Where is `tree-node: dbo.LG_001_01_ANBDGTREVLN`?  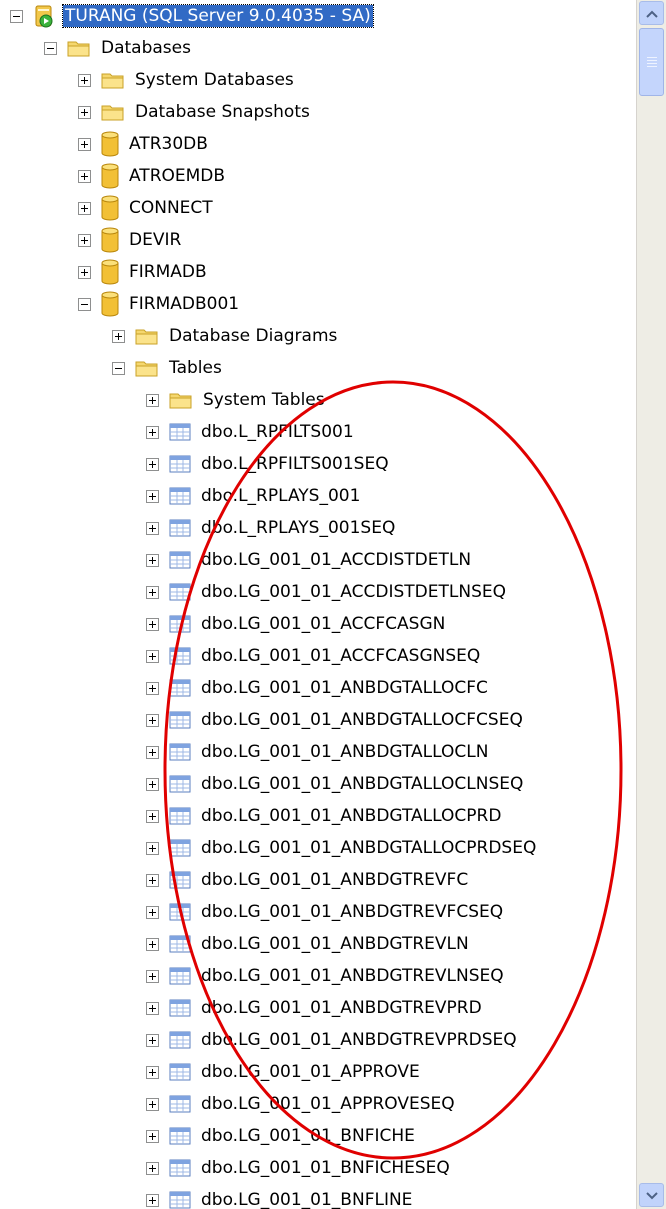
tree-node: dbo.LG_001_01_ANBDGTREVLN is located at coordinates (308, 944).